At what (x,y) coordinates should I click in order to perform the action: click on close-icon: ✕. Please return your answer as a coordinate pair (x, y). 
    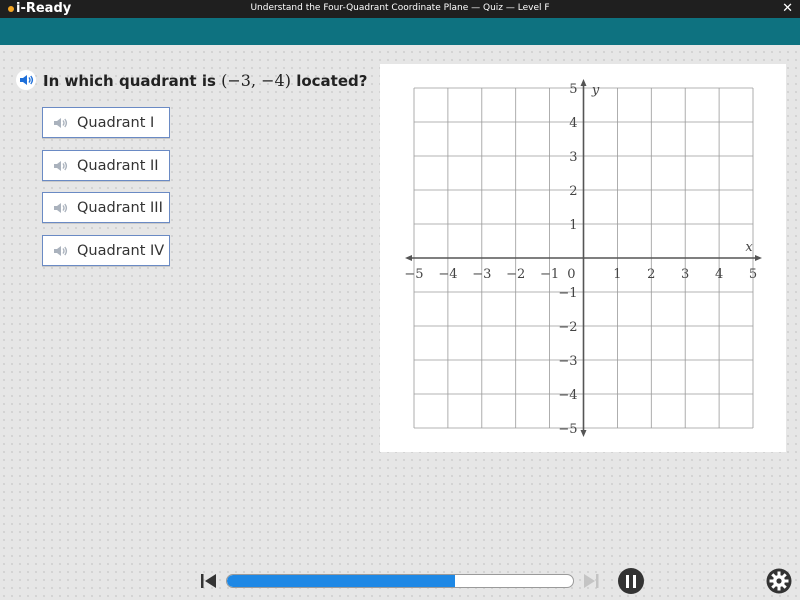
    Looking at the image, I should click on (787, 9).